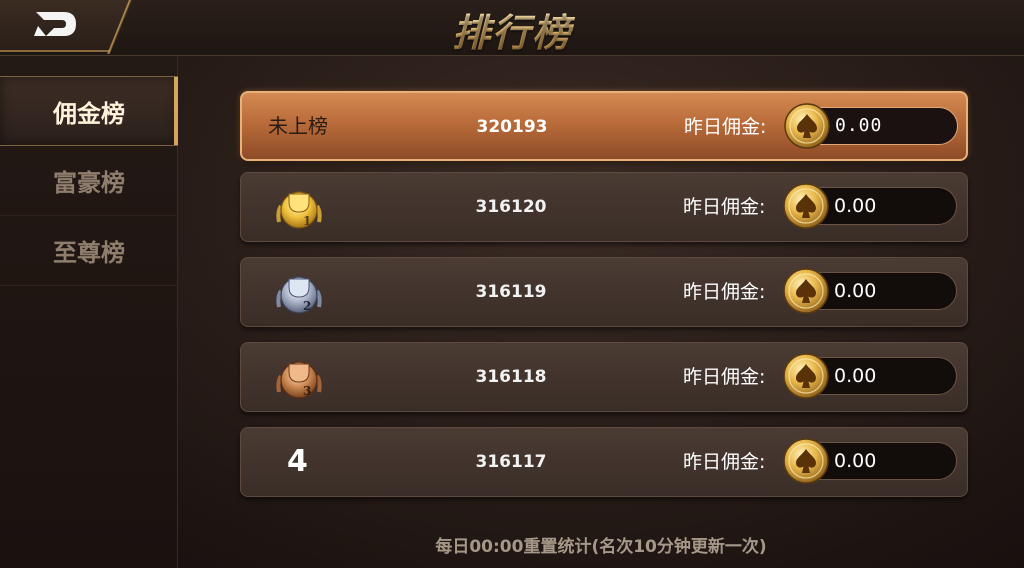 Image resolution: width=1024 pixels, height=568 pixels. What do you see at coordinates (511, 292) in the screenshot?
I see `user-id: 316119` at bounding box center [511, 292].